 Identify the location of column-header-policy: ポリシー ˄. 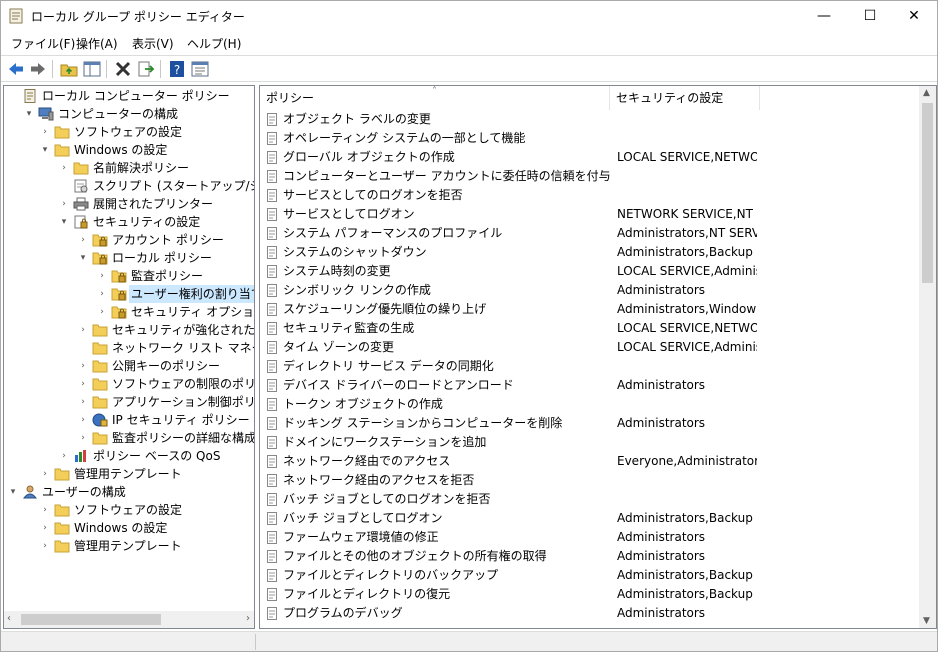
(435, 98).